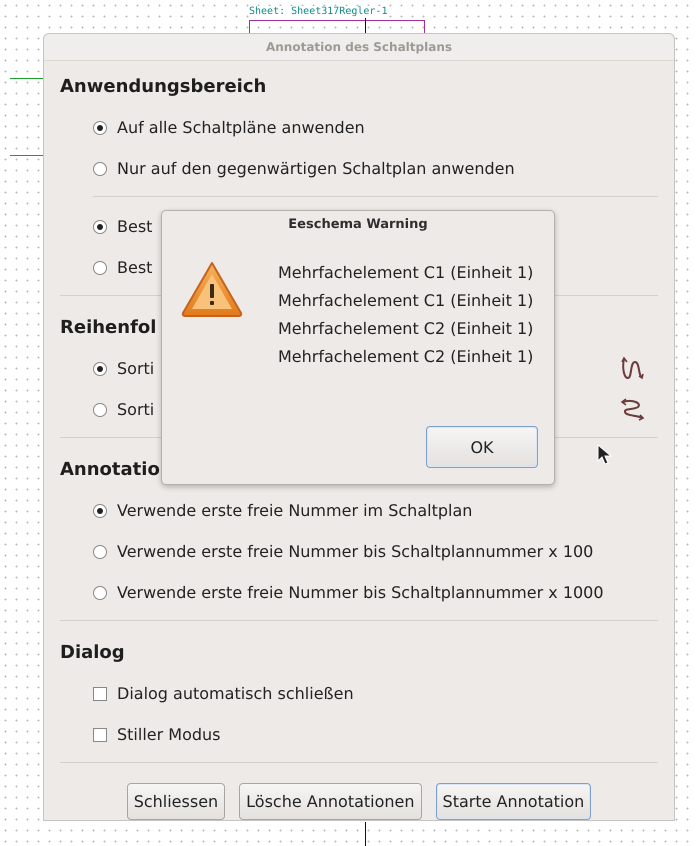 The height and width of the screenshot is (846, 697). What do you see at coordinates (168, 734) in the screenshot?
I see `option-label: Stiller Modus` at bounding box center [168, 734].